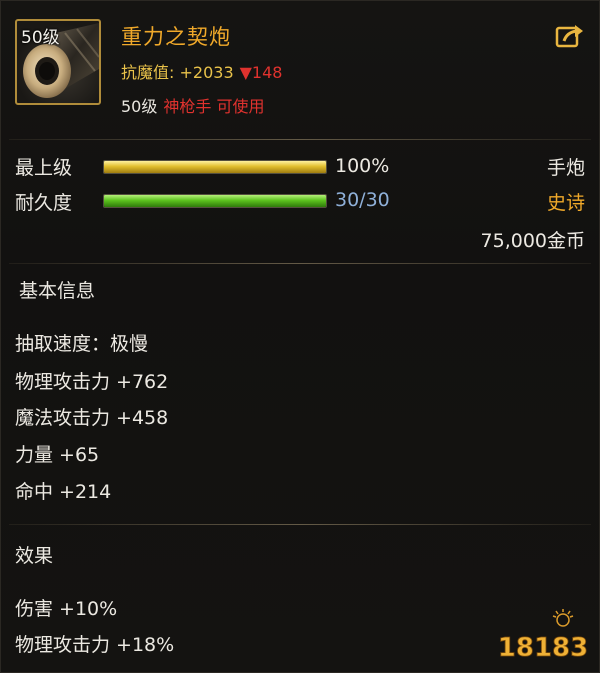  I want to click on cannon-item-icon: 50级, so click(58, 62).